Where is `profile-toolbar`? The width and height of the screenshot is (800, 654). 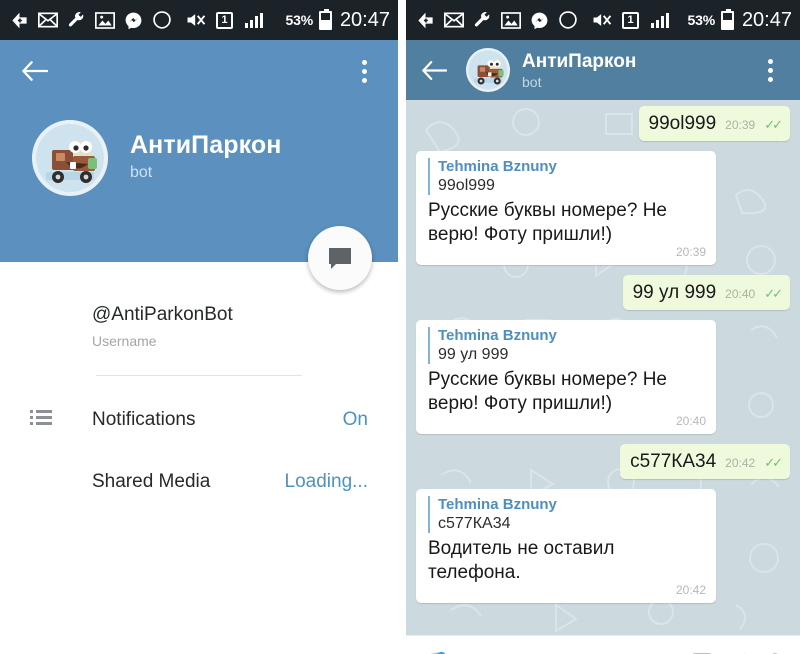 profile-toolbar is located at coordinates (199, 71).